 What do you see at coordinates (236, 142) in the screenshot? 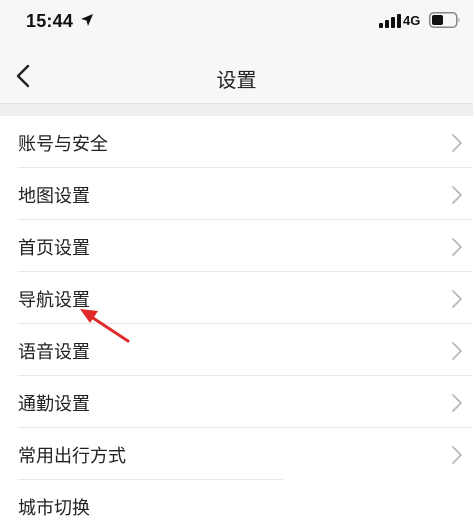
I see `settings-item-account-security: 账号与安全` at bounding box center [236, 142].